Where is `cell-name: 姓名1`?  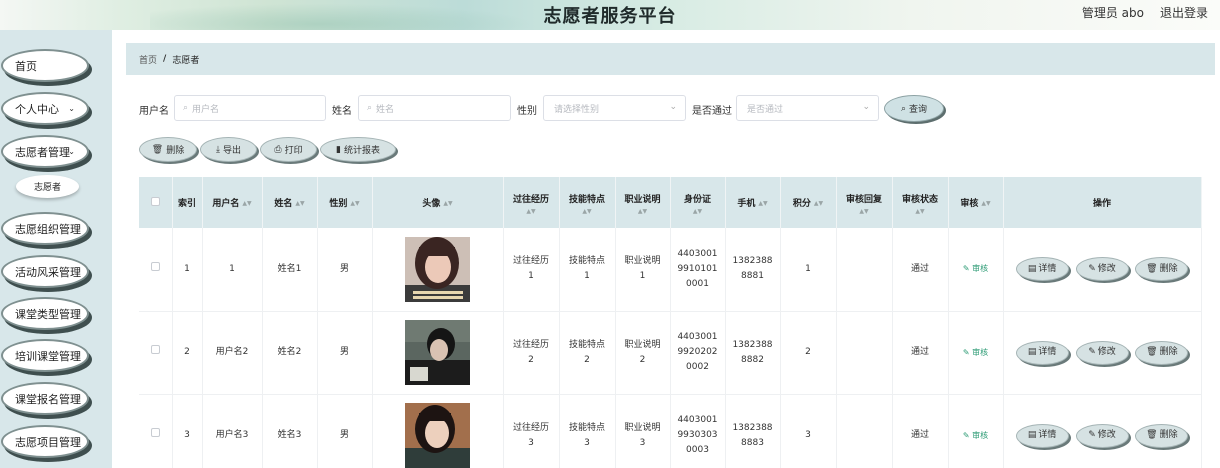 cell-name: 姓名1 is located at coordinates (290, 270).